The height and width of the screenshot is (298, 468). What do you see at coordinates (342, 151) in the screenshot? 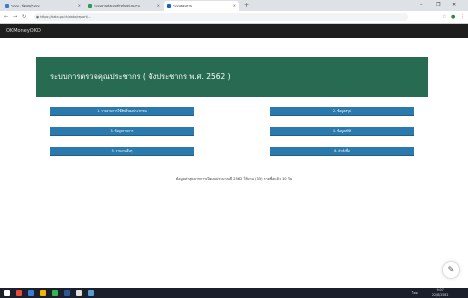
I see `menu-button-6: 6. คำสั่งซื้อ` at bounding box center [342, 151].